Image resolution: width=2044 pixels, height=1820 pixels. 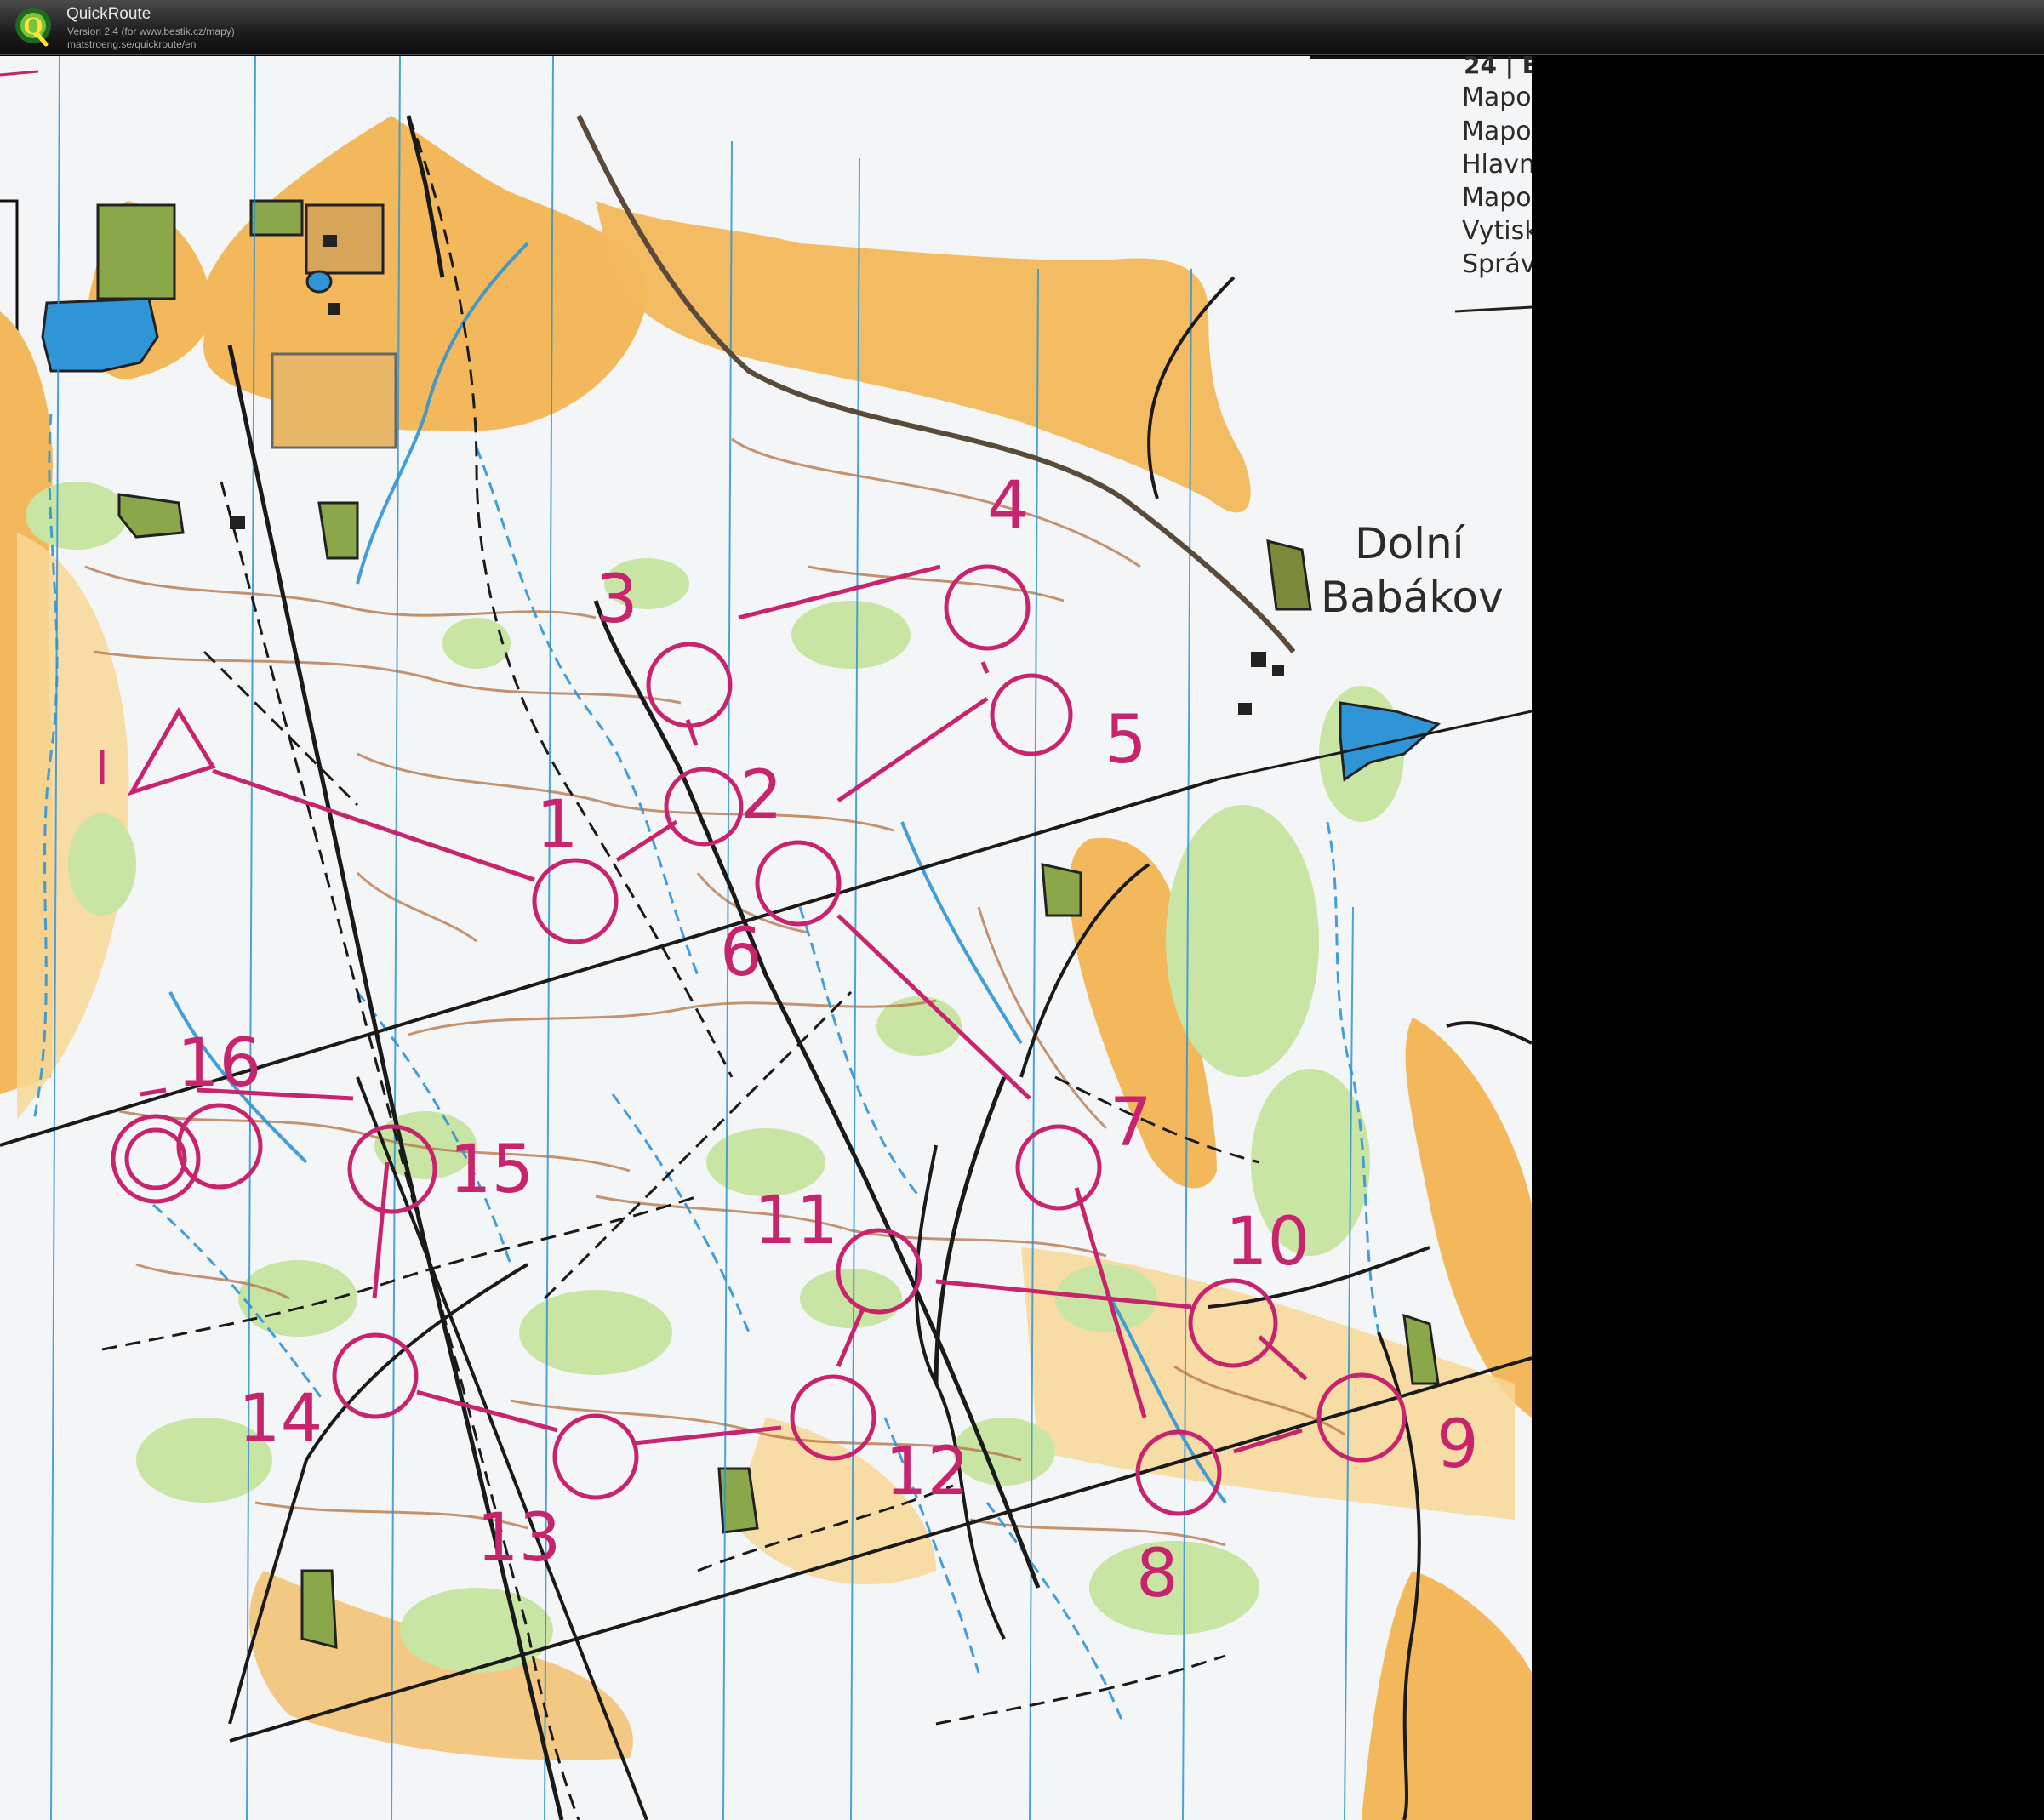 I want to click on control-number-14: 14, so click(x=280, y=1420).